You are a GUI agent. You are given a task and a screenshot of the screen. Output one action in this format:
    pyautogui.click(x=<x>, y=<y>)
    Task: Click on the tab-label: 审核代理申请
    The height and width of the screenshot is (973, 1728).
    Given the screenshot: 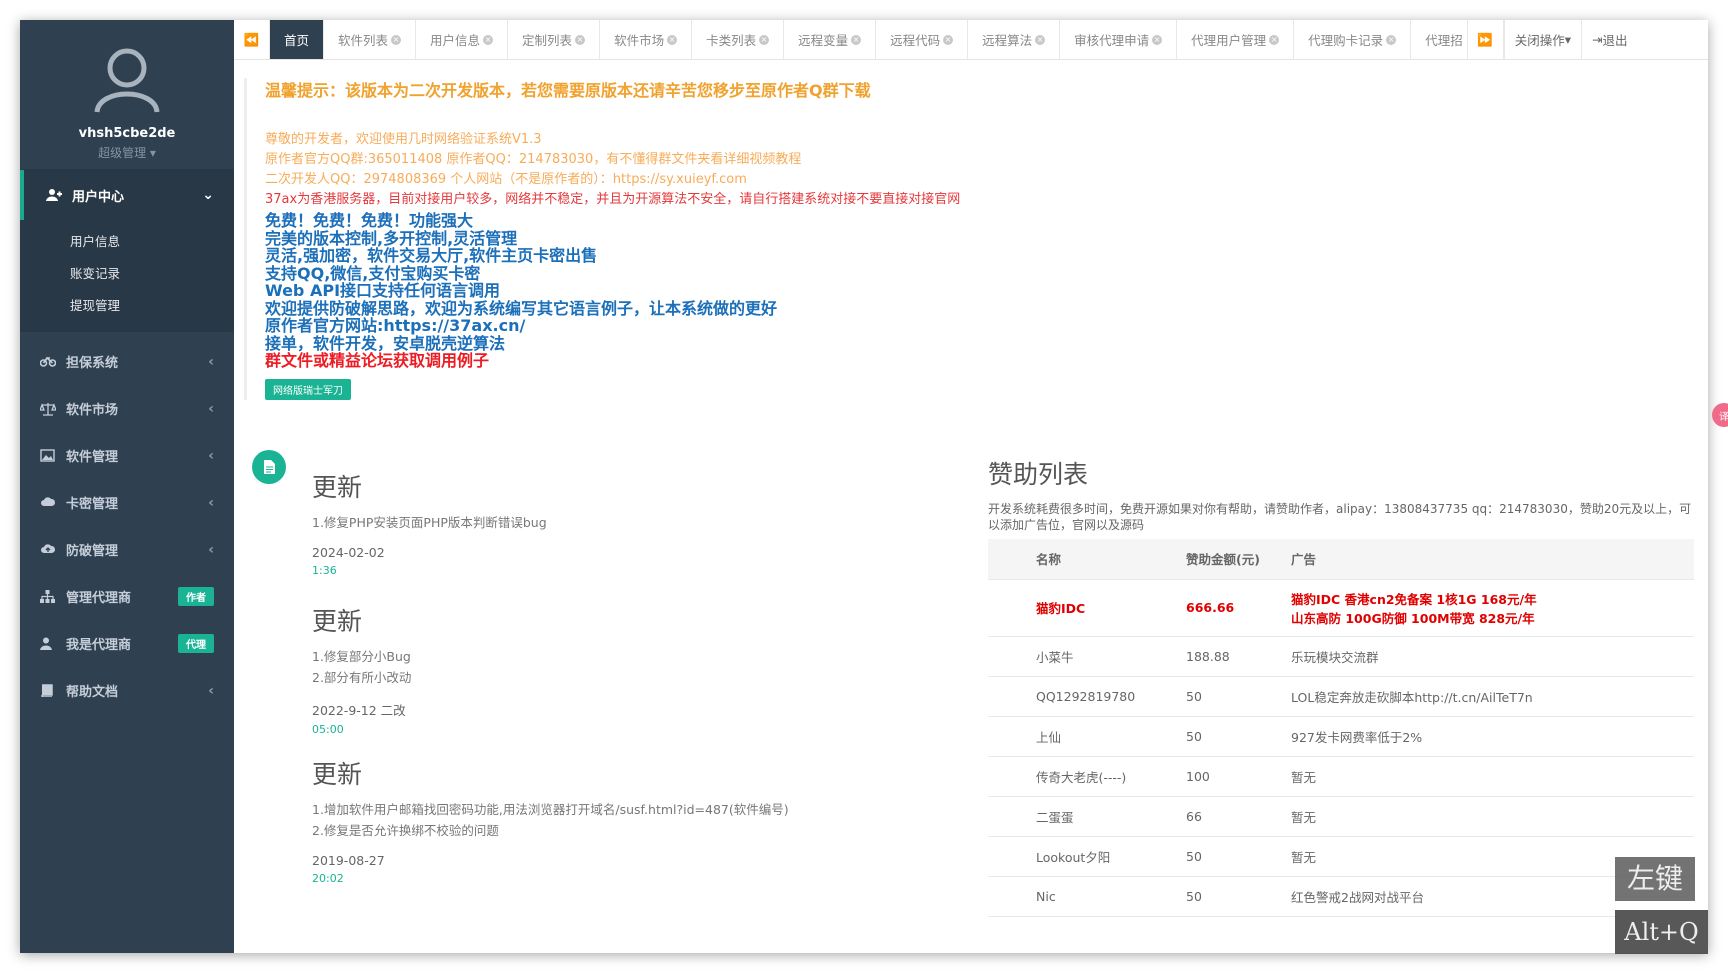 What is the action you would take?
    pyautogui.click(x=1112, y=40)
    